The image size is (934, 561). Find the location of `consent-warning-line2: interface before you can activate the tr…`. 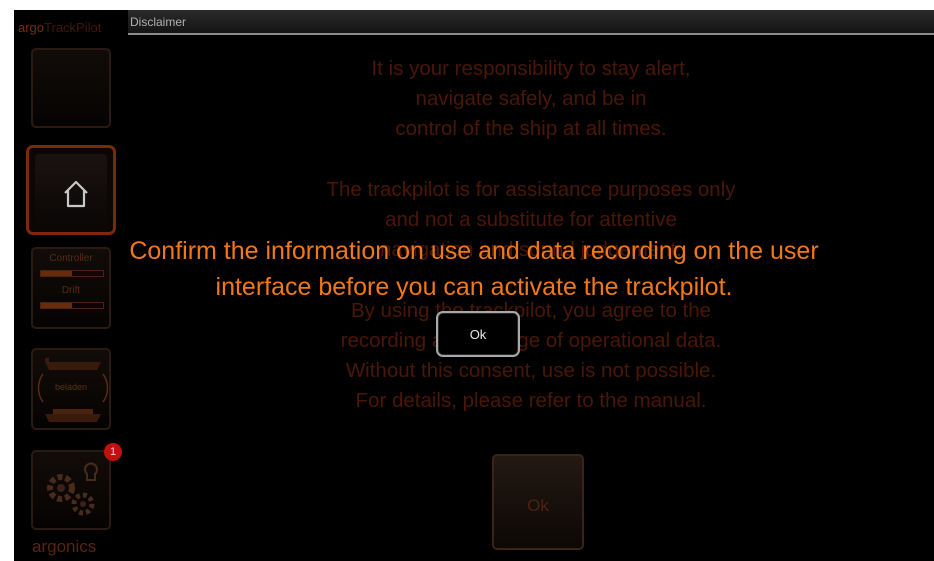

consent-warning-line2: interface before you can activate the tr… is located at coordinates (474, 287).